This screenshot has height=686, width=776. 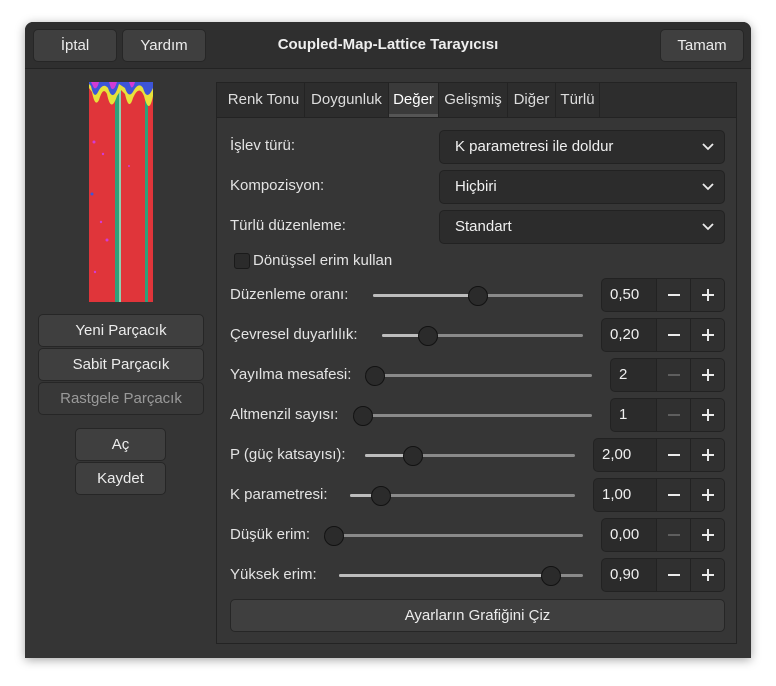 What do you see at coordinates (483, 226) in the screenshot?
I see `misc-arrange-value: Standart` at bounding box center [483, 226].